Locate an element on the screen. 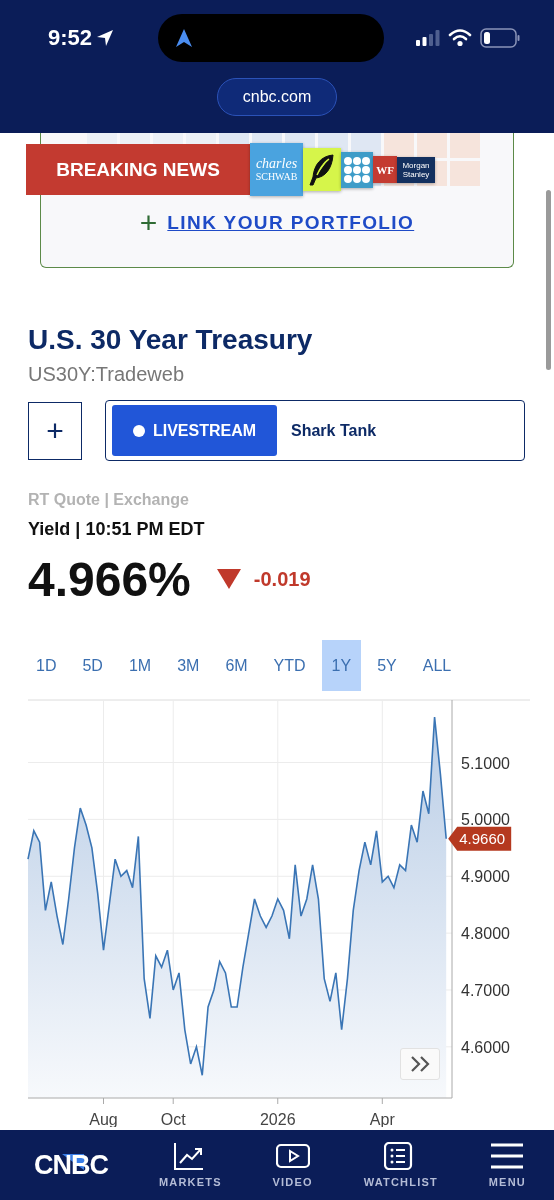 Image resolution: width=554 pixels, height=1200 pixels. clock-time: 9:52 is located at coordinates (70, 38).